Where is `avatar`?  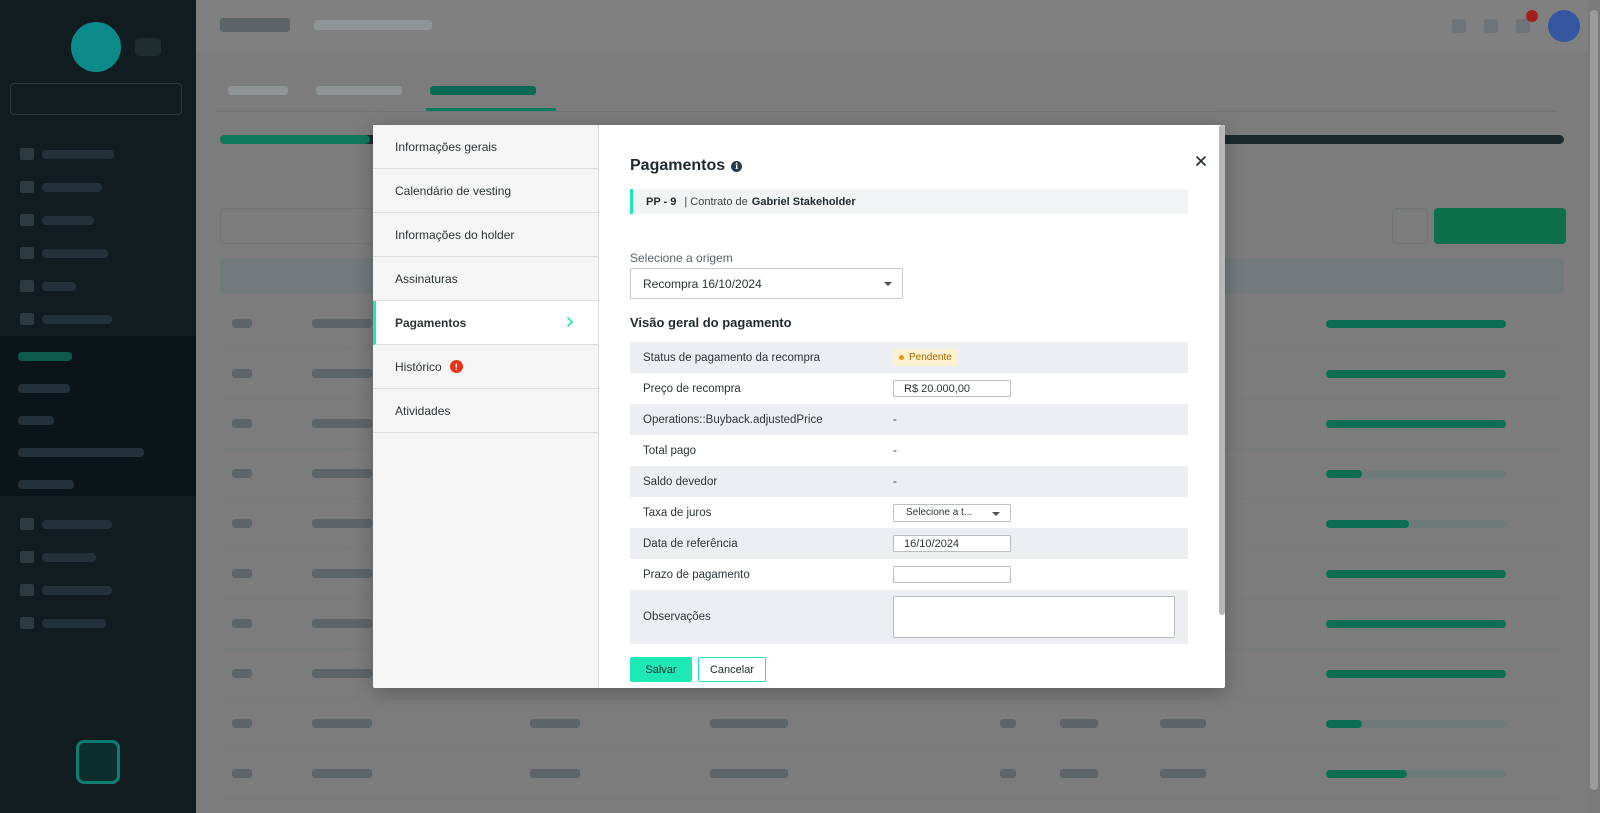
avatar is located at coordinates (1564, 26).